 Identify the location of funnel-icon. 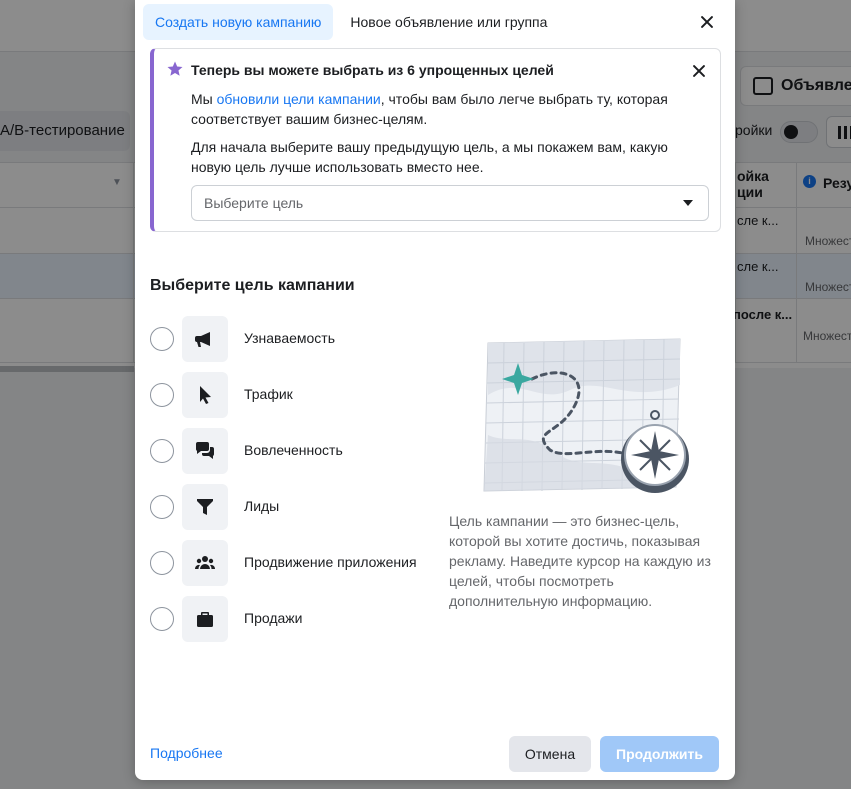
(205, 507).